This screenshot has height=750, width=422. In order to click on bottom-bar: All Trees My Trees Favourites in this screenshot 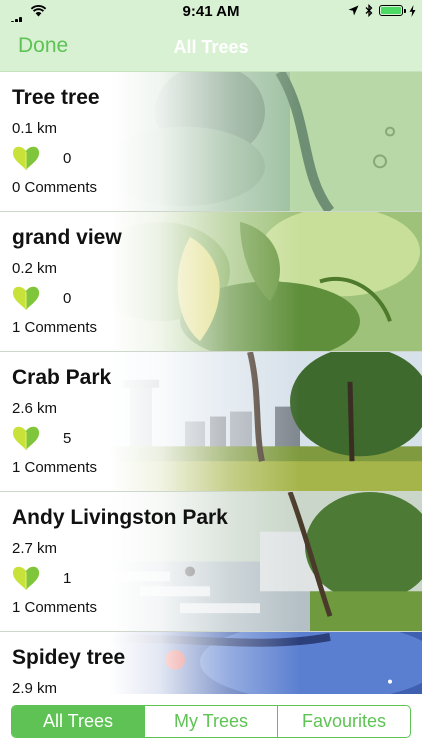, I will do `click(211, 722)`.